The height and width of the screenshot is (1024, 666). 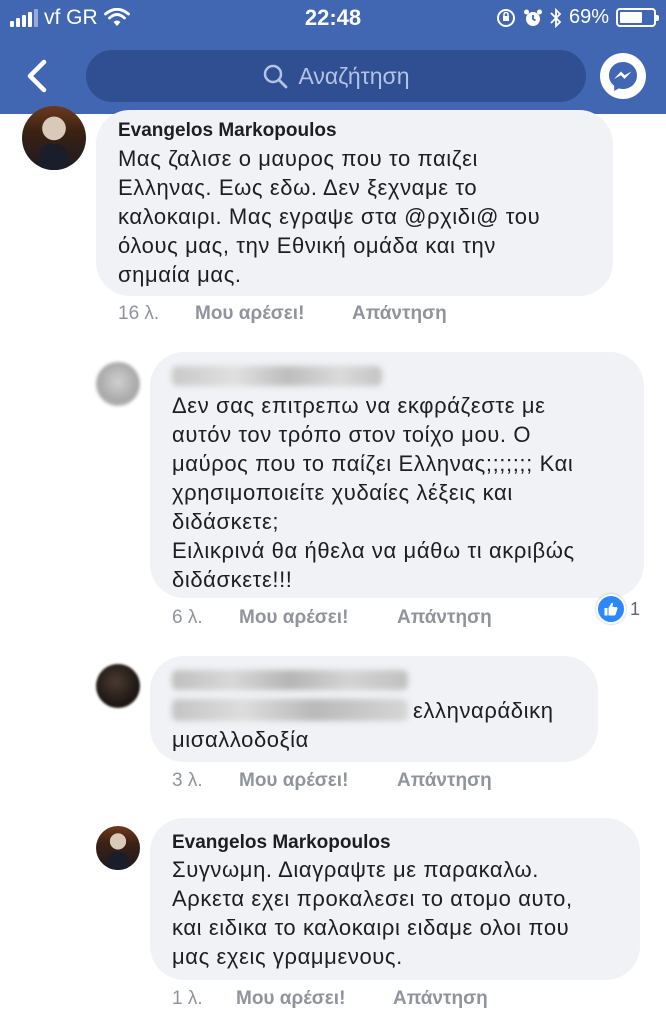 I want to click on search-input: Αναζήτηση, so click(x=336, y=76).